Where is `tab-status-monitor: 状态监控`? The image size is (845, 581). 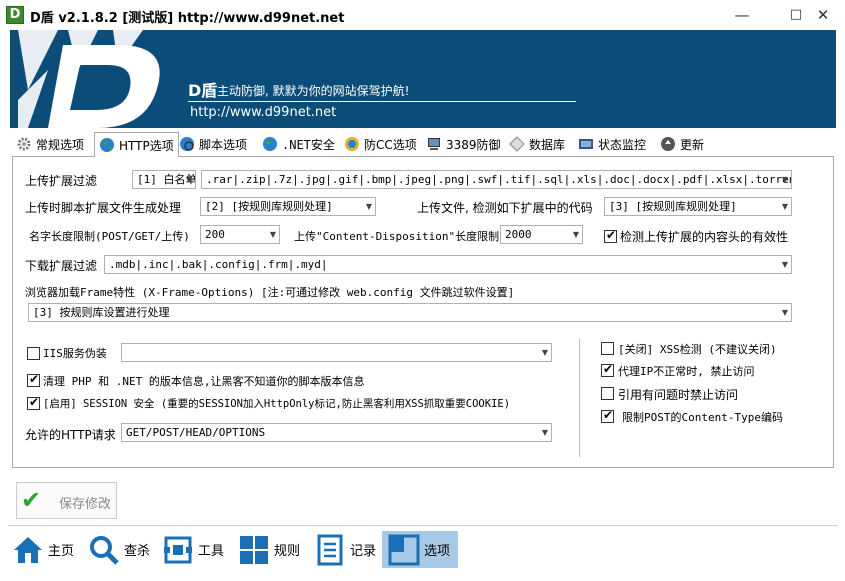
tab-status-monitor: 状态监控 is located at coordinates (612, 144).